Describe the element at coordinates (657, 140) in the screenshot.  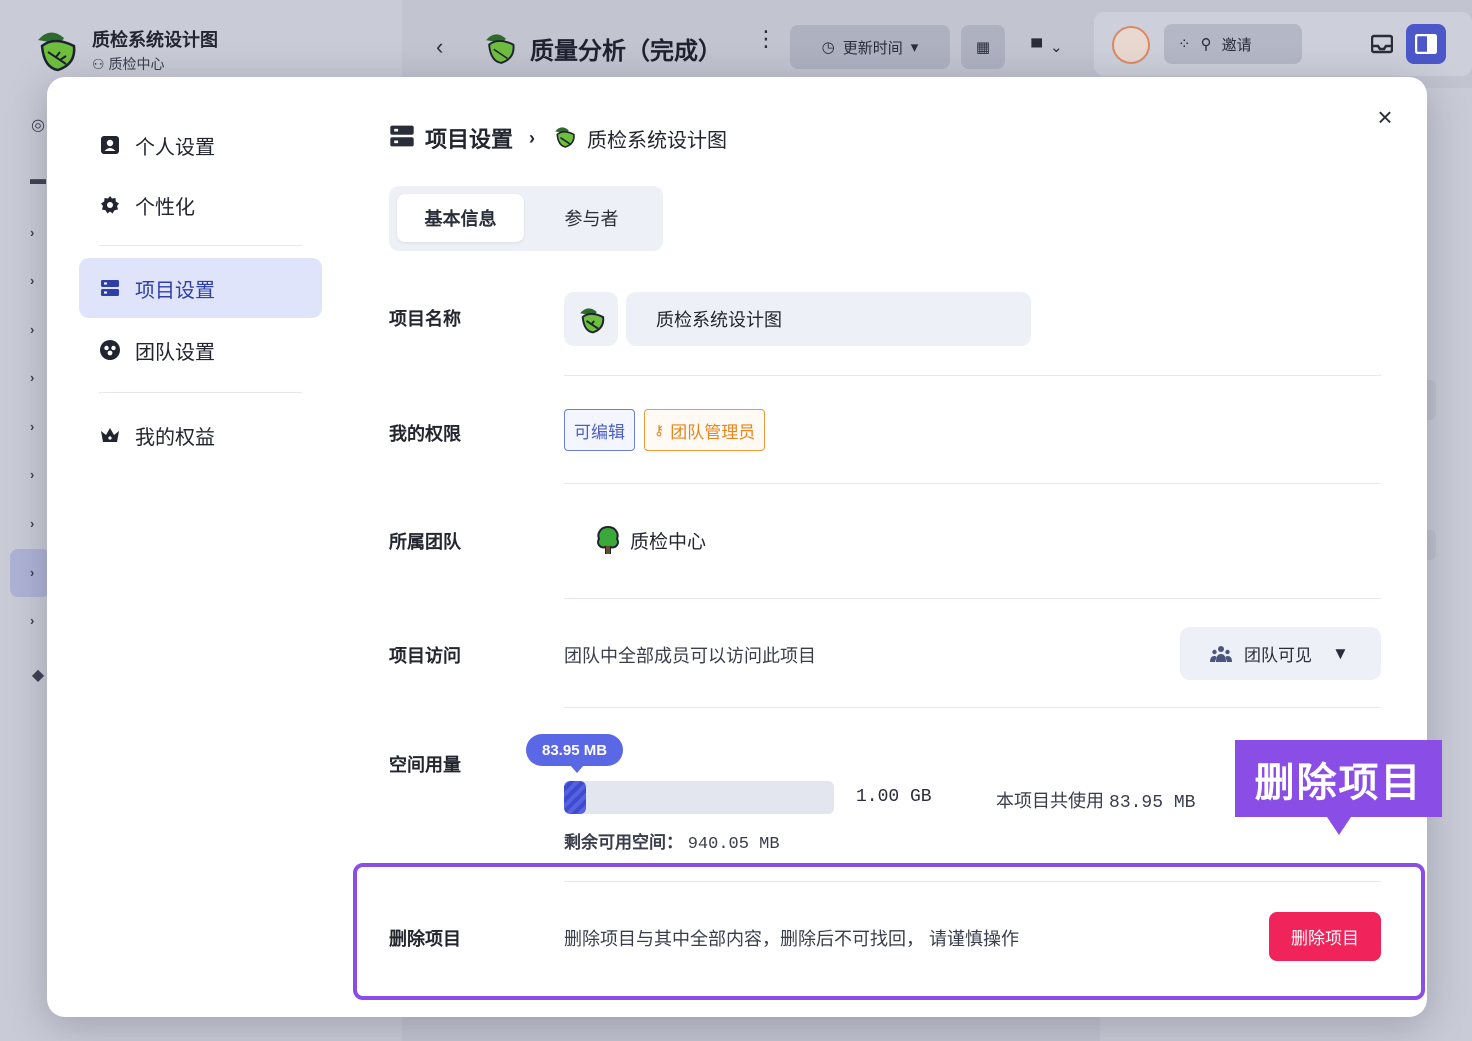
I see `breadcrumb-project: 质检系统设计图` at that location.